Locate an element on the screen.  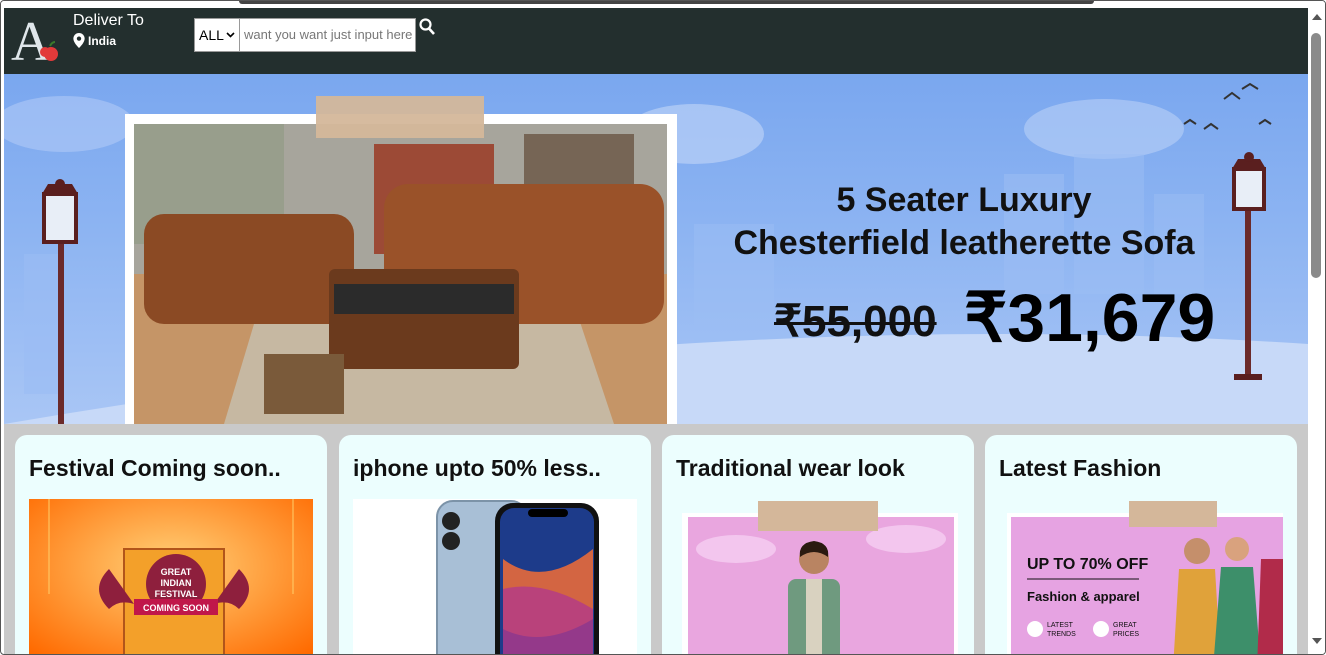
card-title: iphone upto 50% less.. is located at coordinates (477, 468).